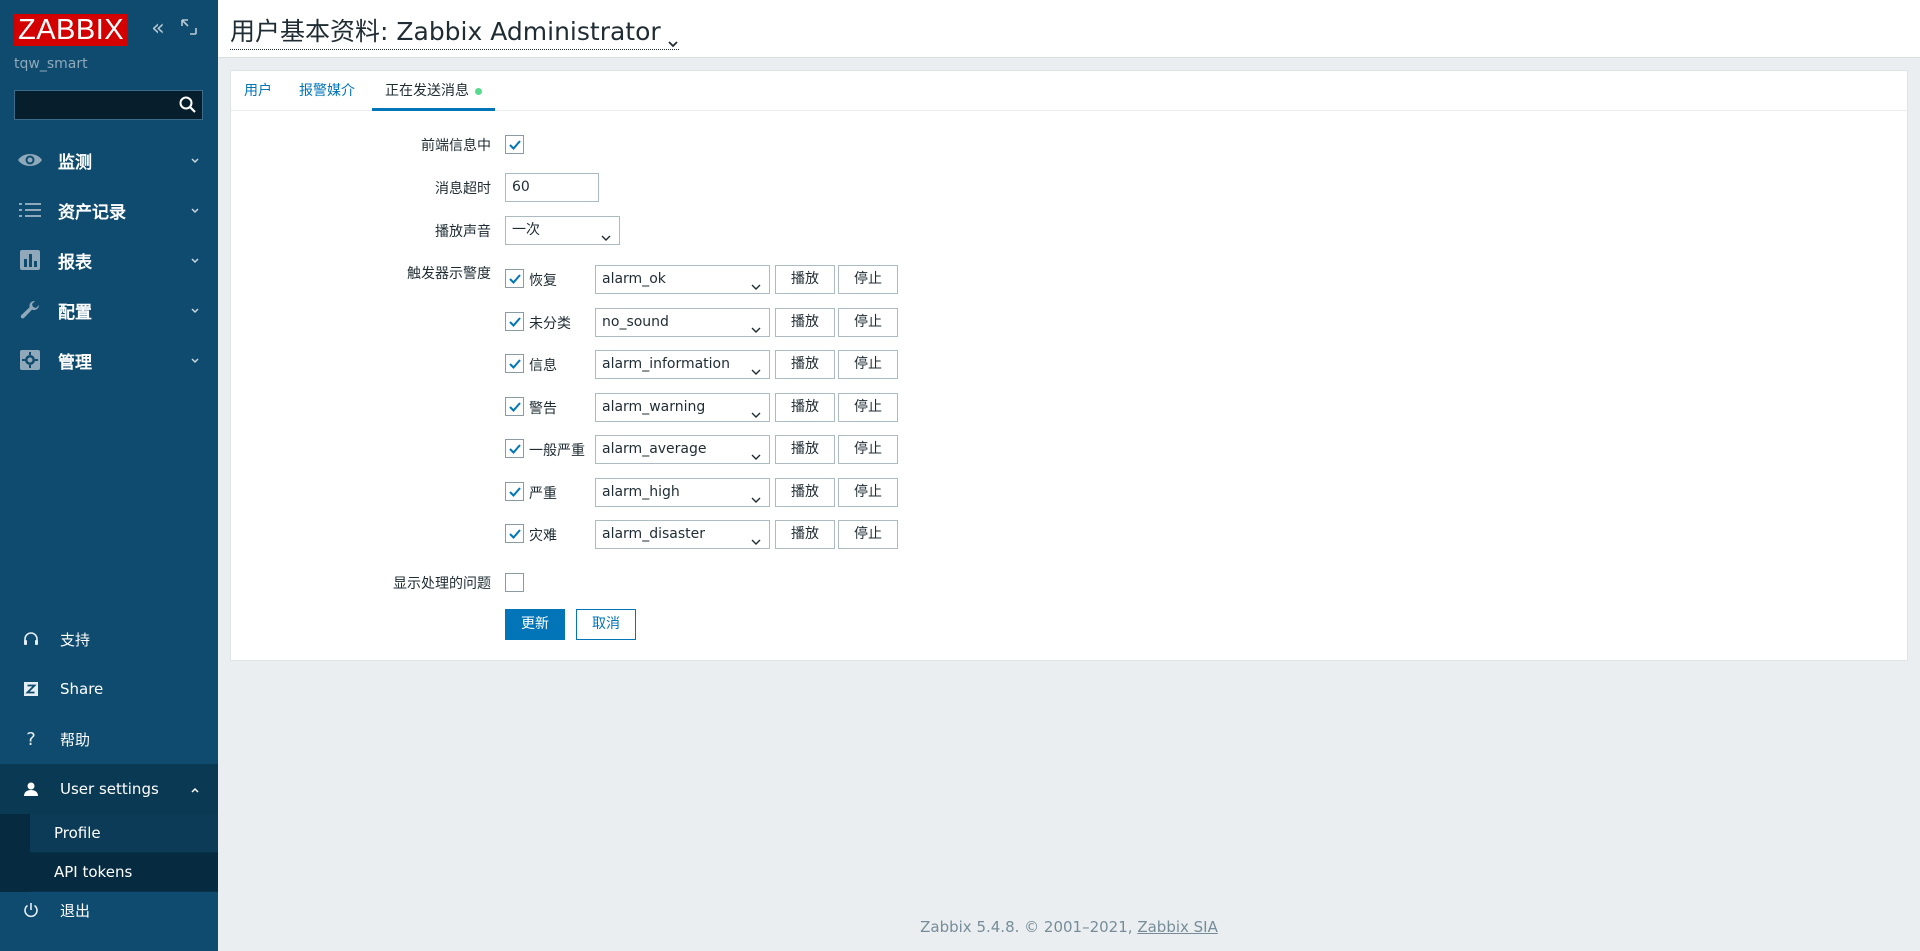 The image size is (1920, 951). I want to click on message-timeout-input: 60, so click(552, 187).